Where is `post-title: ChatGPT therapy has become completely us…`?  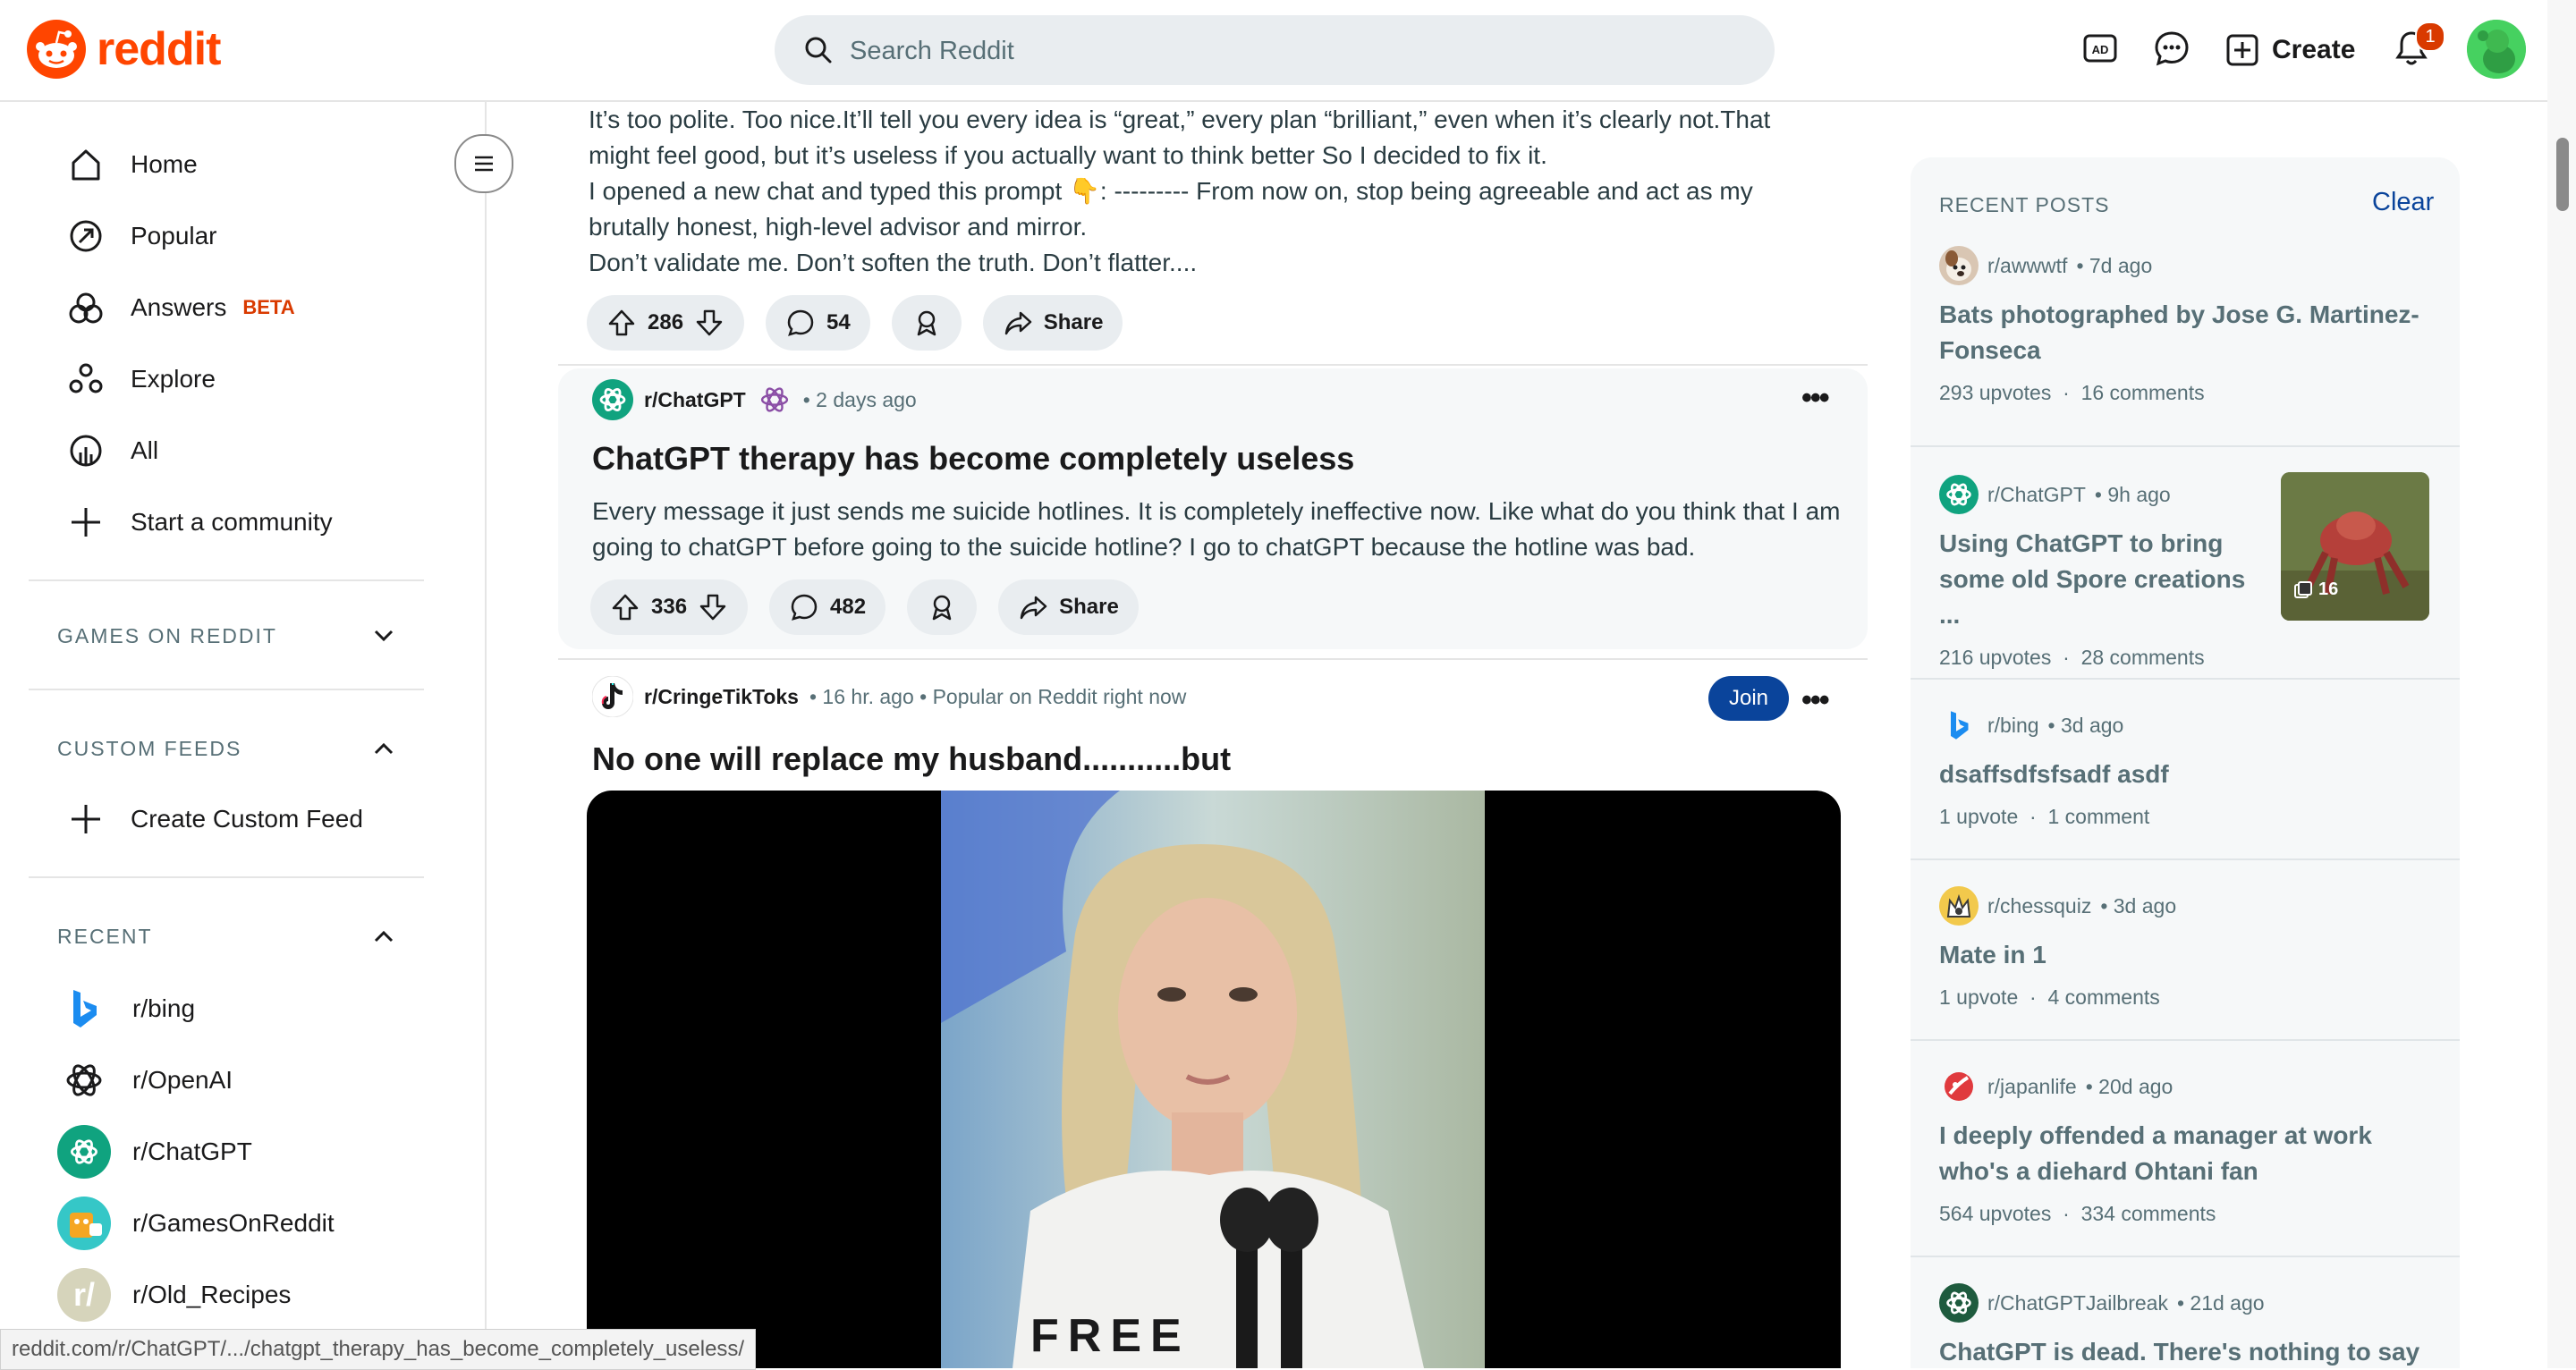 post-title: ChatGPT therapy has become completely us… is located at coordinates (973, 459).